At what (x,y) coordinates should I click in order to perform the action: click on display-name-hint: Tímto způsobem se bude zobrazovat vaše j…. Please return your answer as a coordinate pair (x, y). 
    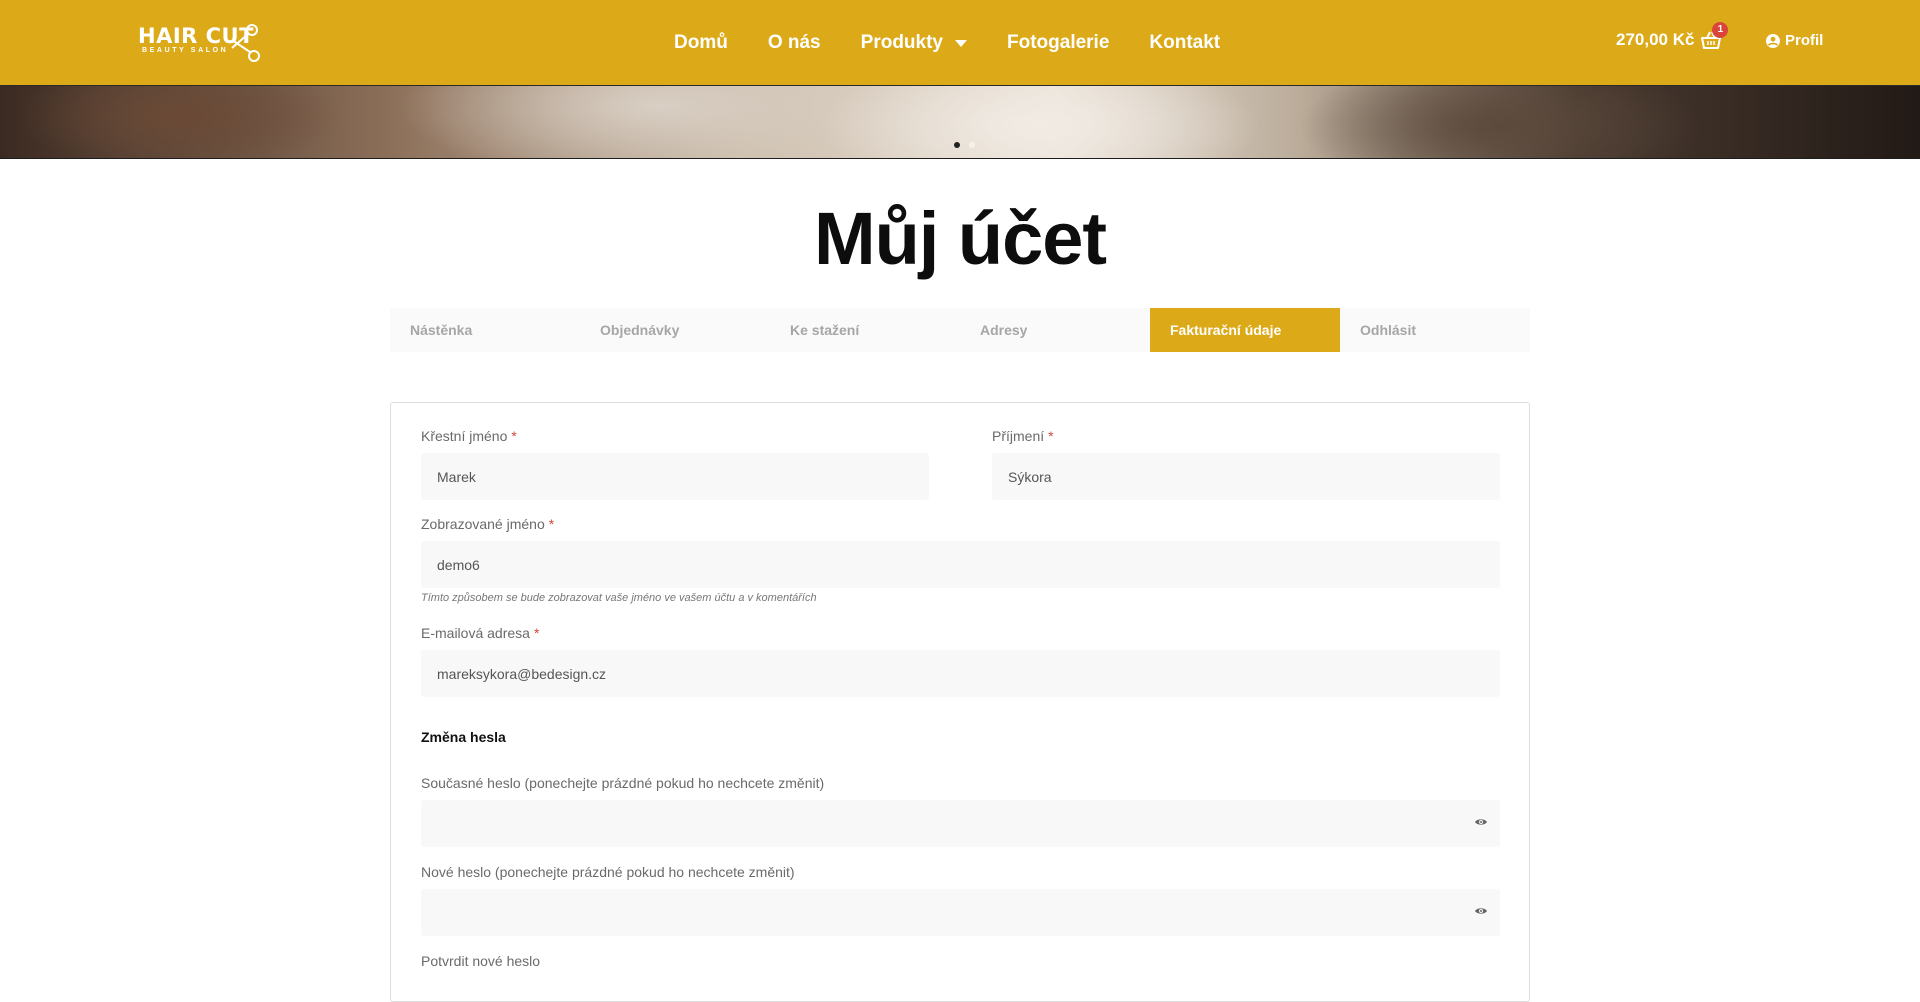
    Looking at the image, I should click on (619, 598).